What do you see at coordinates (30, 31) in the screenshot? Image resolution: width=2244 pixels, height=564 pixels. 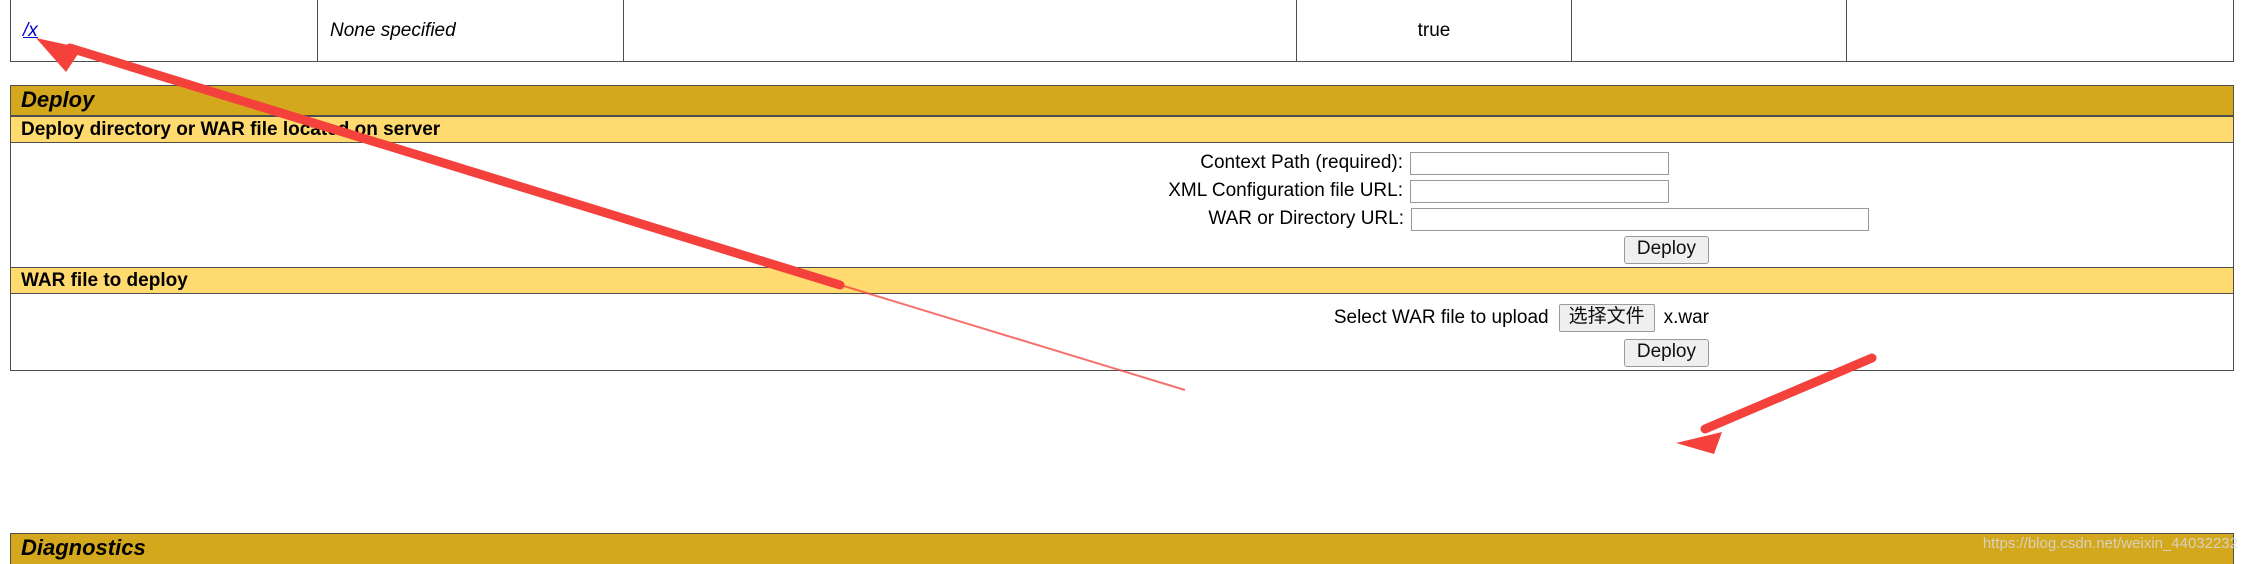 I see `app-path-link: /x` at bounding box center [30, 31].